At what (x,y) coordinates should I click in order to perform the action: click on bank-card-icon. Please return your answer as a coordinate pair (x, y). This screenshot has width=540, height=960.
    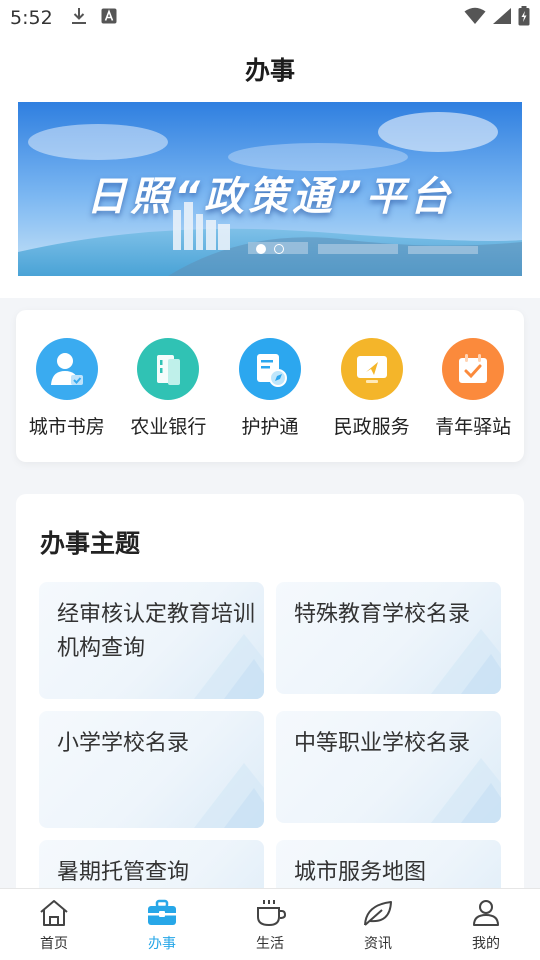
    Looking at the image, I should click on (168, 369).